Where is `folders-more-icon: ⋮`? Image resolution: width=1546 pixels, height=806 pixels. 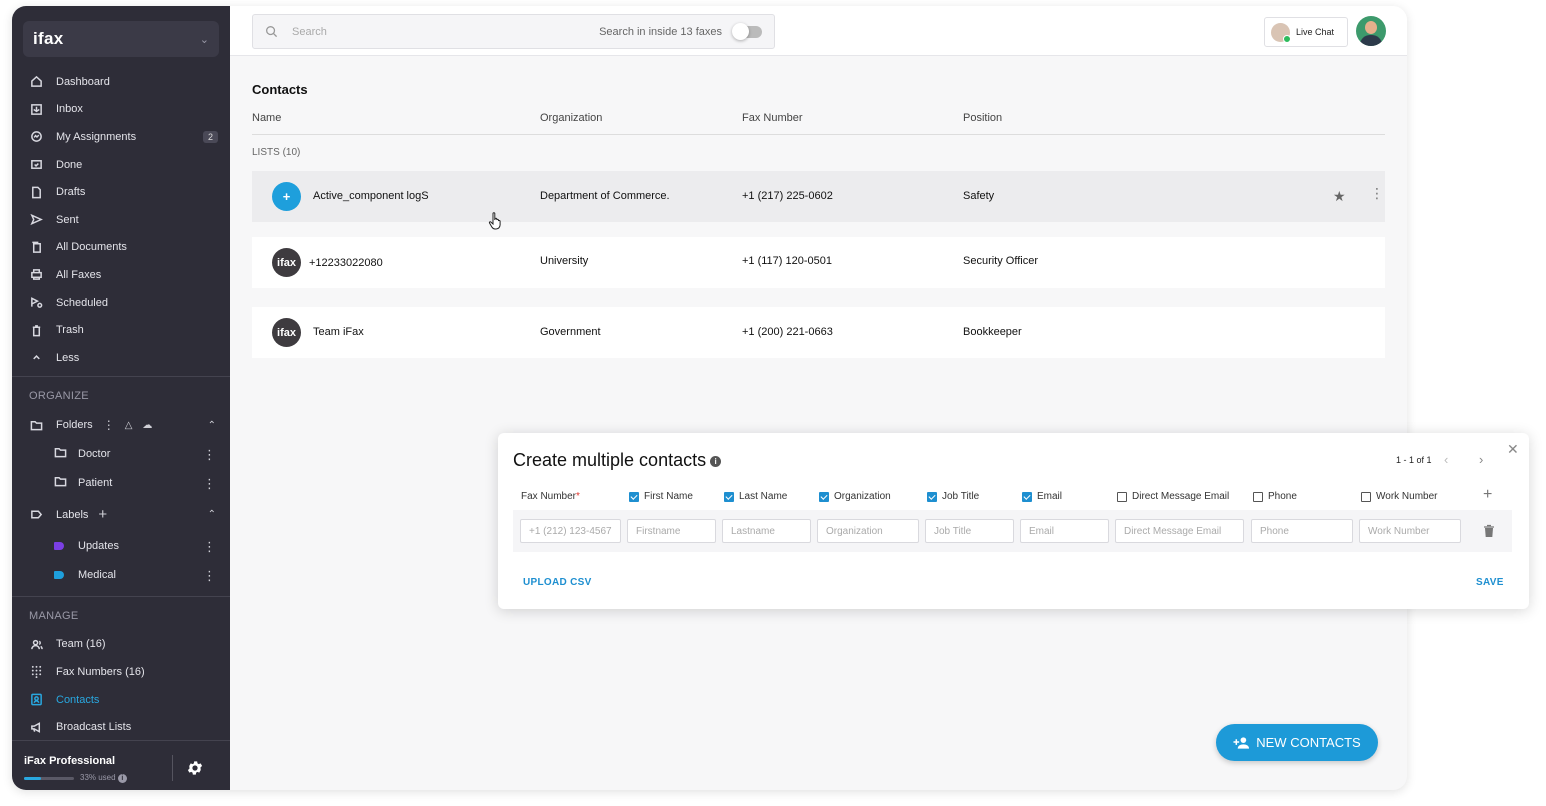
folders-more-icon: ⋮ is located at coordinates (109, 425).